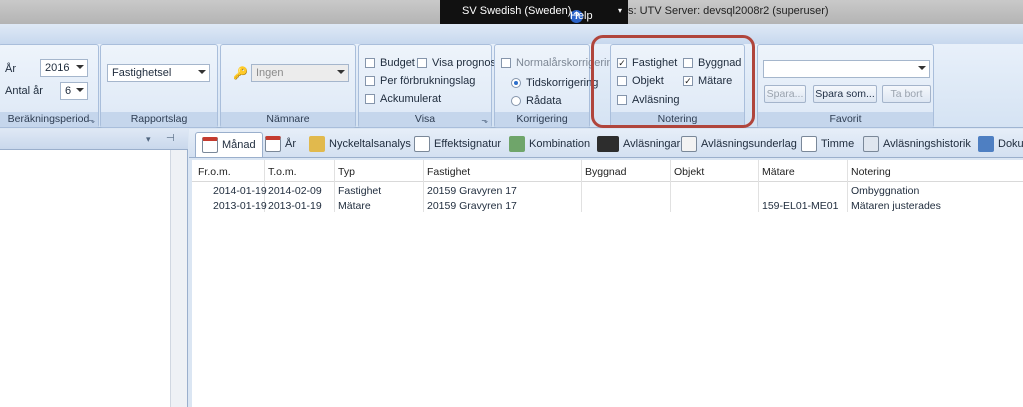 The height and width of the screenshot is (407, 1023). What do you see at coordinates (295, 191) in the screenshot?
I see `cell: 2014-02-09` at bounding box center [295, 191].